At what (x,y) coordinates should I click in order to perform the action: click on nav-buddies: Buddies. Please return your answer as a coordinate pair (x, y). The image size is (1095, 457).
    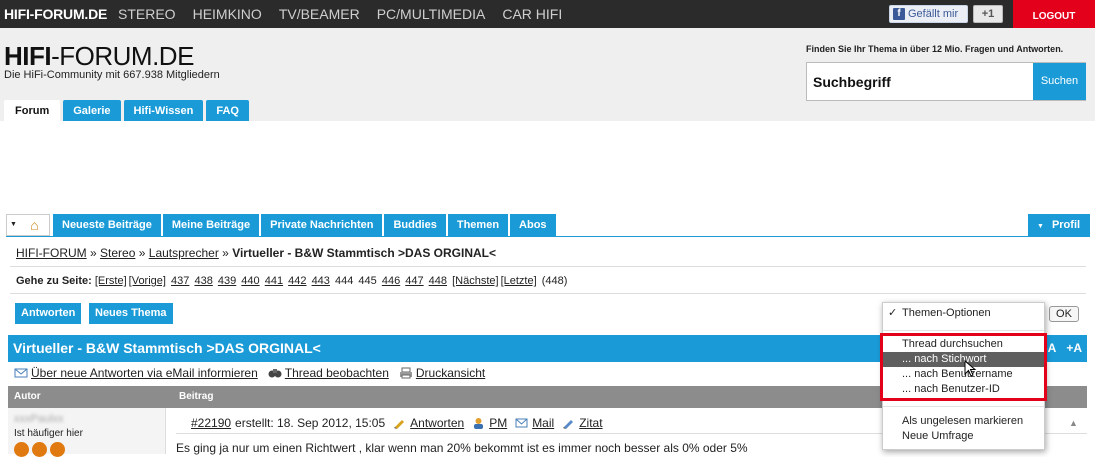
    Looking at the image, I should click on (415, 225).